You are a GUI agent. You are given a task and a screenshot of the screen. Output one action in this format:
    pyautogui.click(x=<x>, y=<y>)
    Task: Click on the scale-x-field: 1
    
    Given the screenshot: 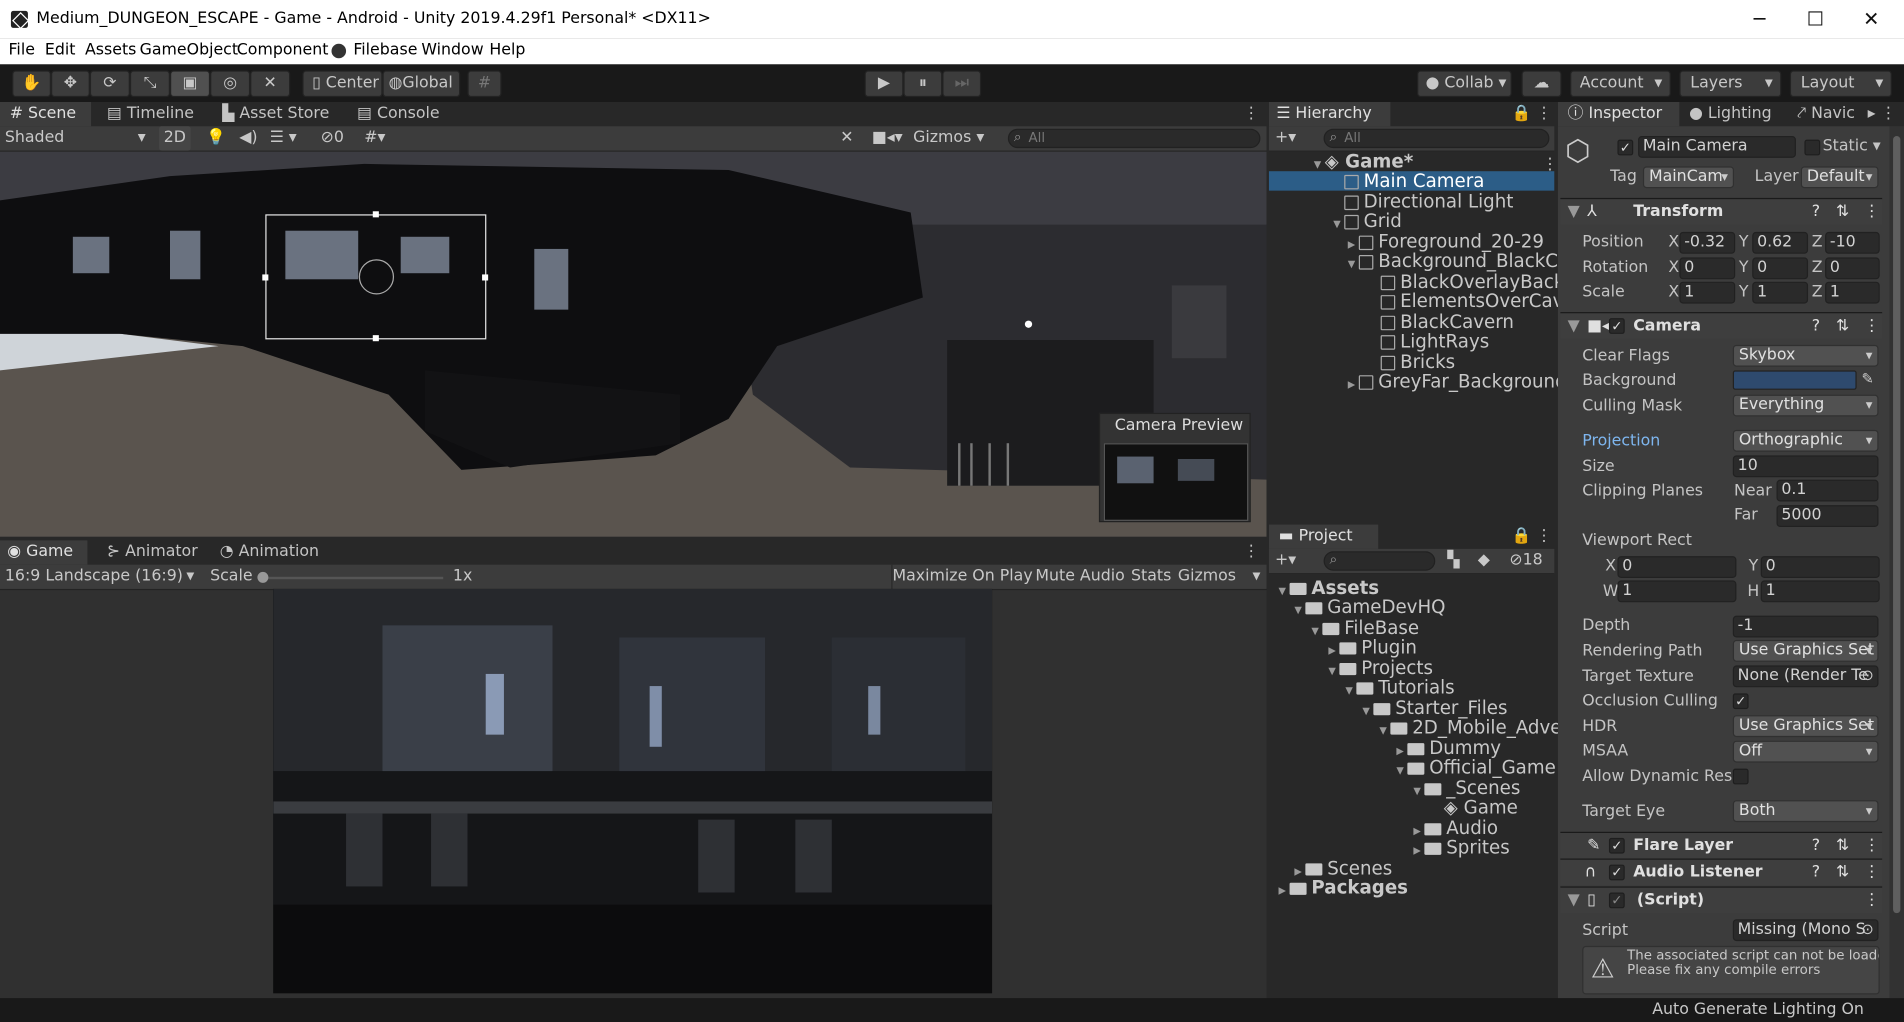 What is the action you would take?
    pyautogui.click(x=1707, y=292)
    